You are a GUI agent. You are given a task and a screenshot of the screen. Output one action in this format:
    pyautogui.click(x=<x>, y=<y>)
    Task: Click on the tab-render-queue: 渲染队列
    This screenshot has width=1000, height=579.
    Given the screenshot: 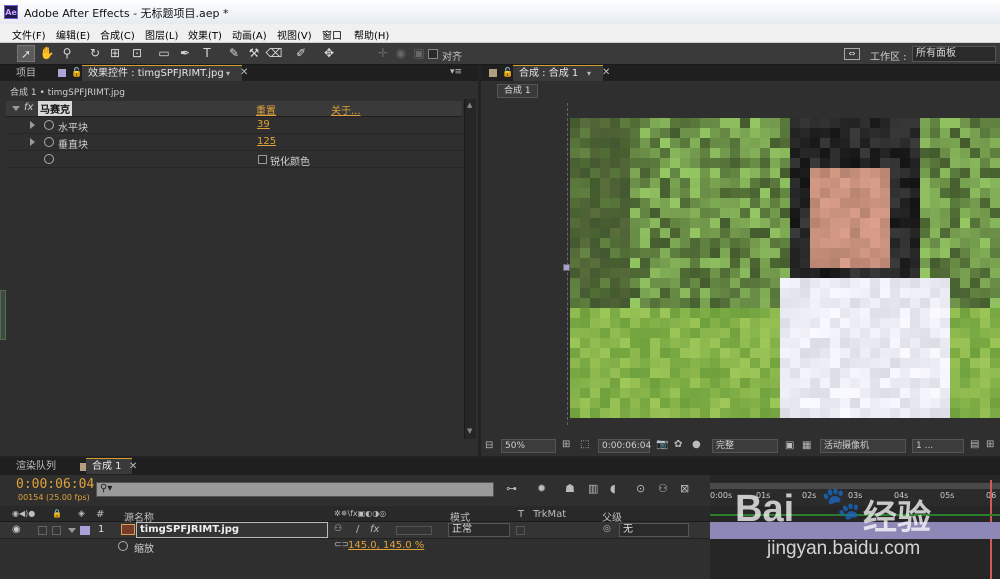 What is the action you would take?
    pyautogui.click(x=36, y=467)
    